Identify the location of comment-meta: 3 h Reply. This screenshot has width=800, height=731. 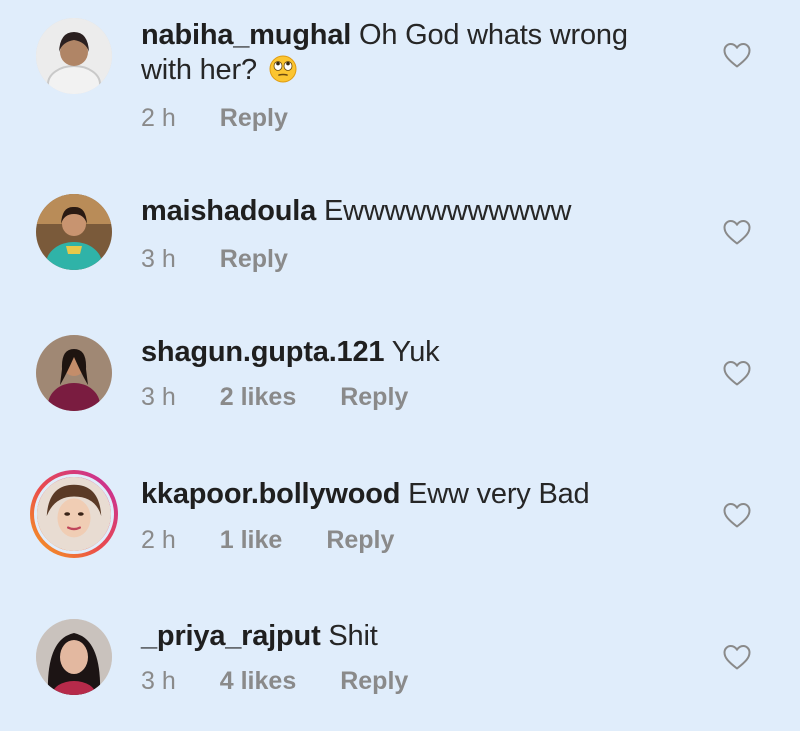
(214, 259).